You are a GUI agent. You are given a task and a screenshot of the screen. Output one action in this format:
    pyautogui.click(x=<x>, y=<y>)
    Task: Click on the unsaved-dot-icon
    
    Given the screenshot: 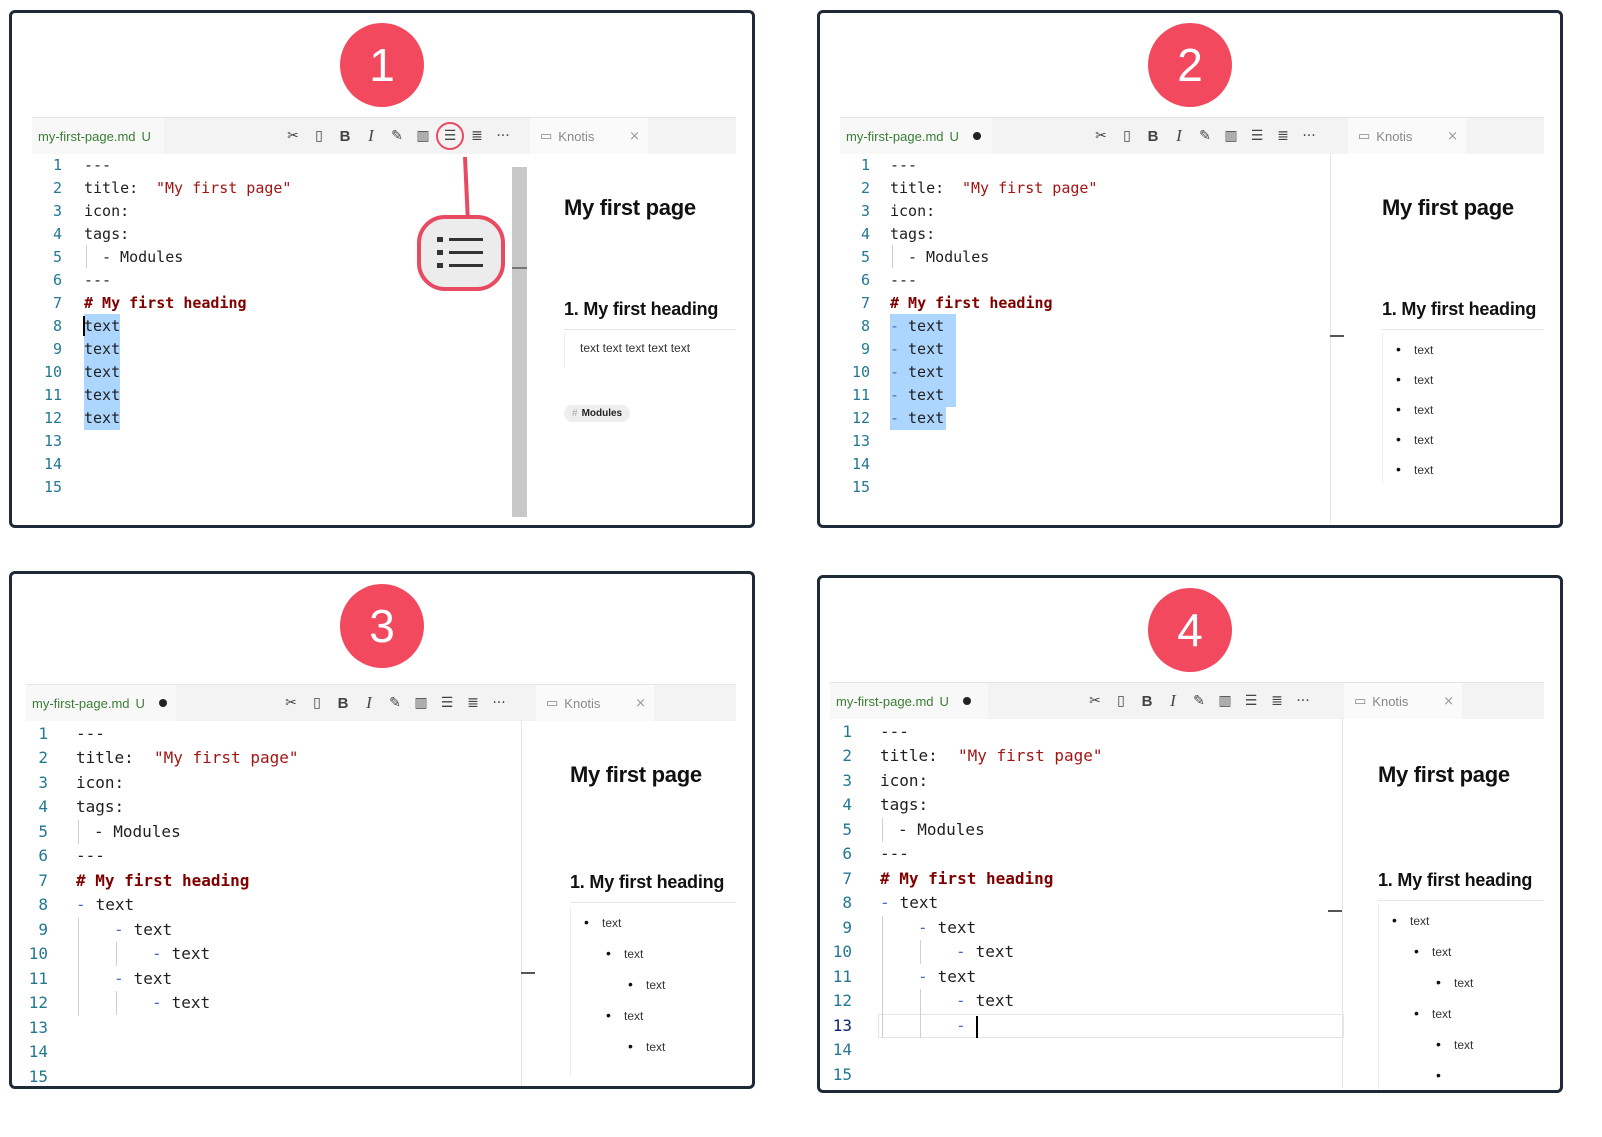 What is the action you would take?
    pyautogui.click(x=966, y=701)
    